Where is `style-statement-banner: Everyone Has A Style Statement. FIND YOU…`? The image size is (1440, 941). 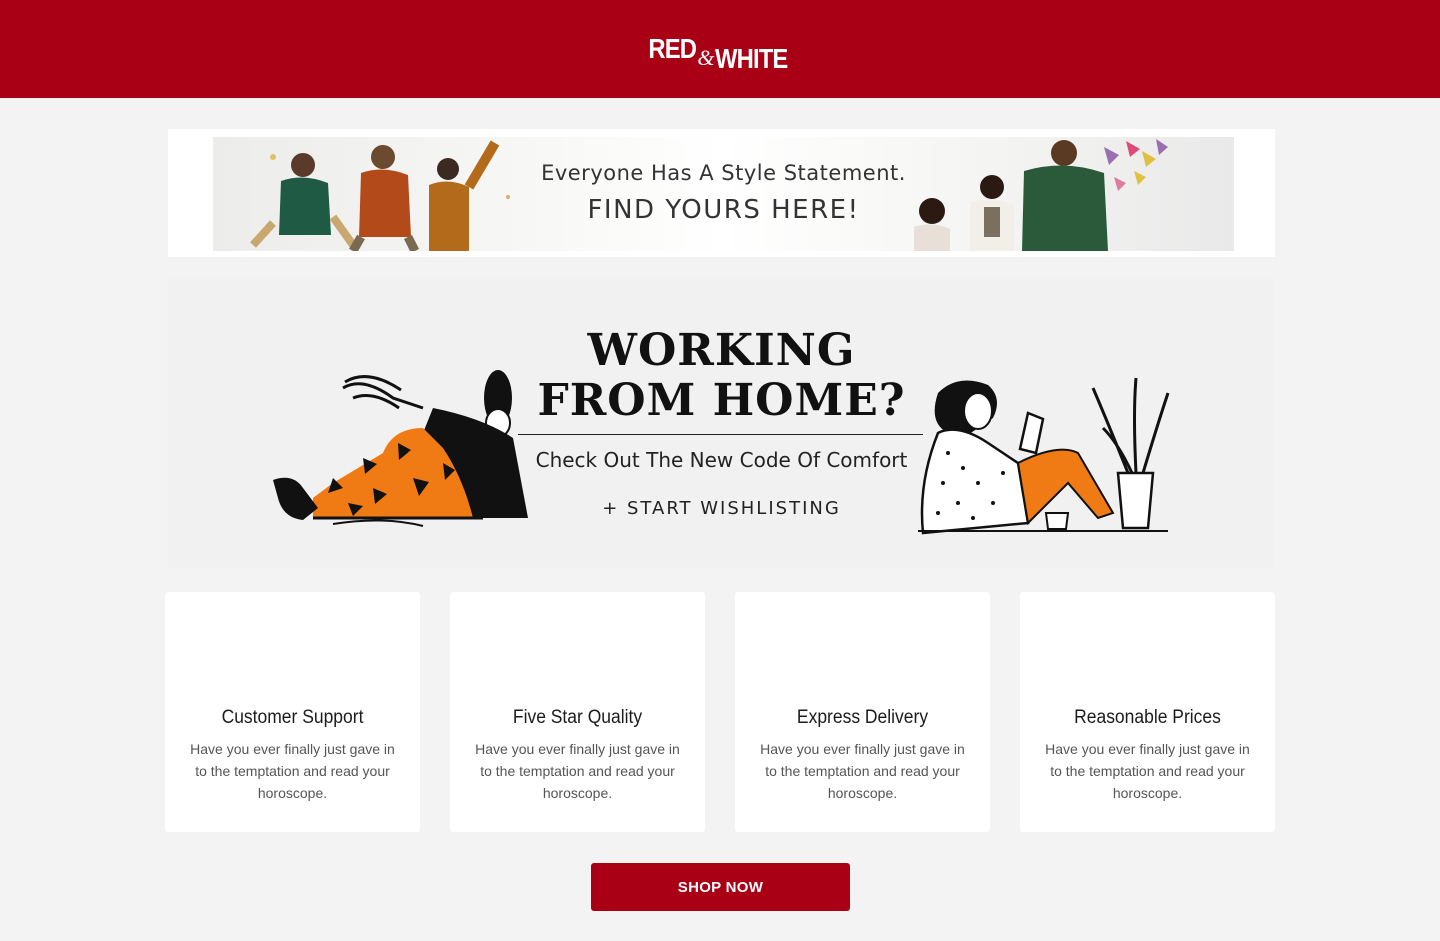
style-statement-banner: Everyone Has A Style Statement. FIND YOU… is located at coordinates (721, 193).